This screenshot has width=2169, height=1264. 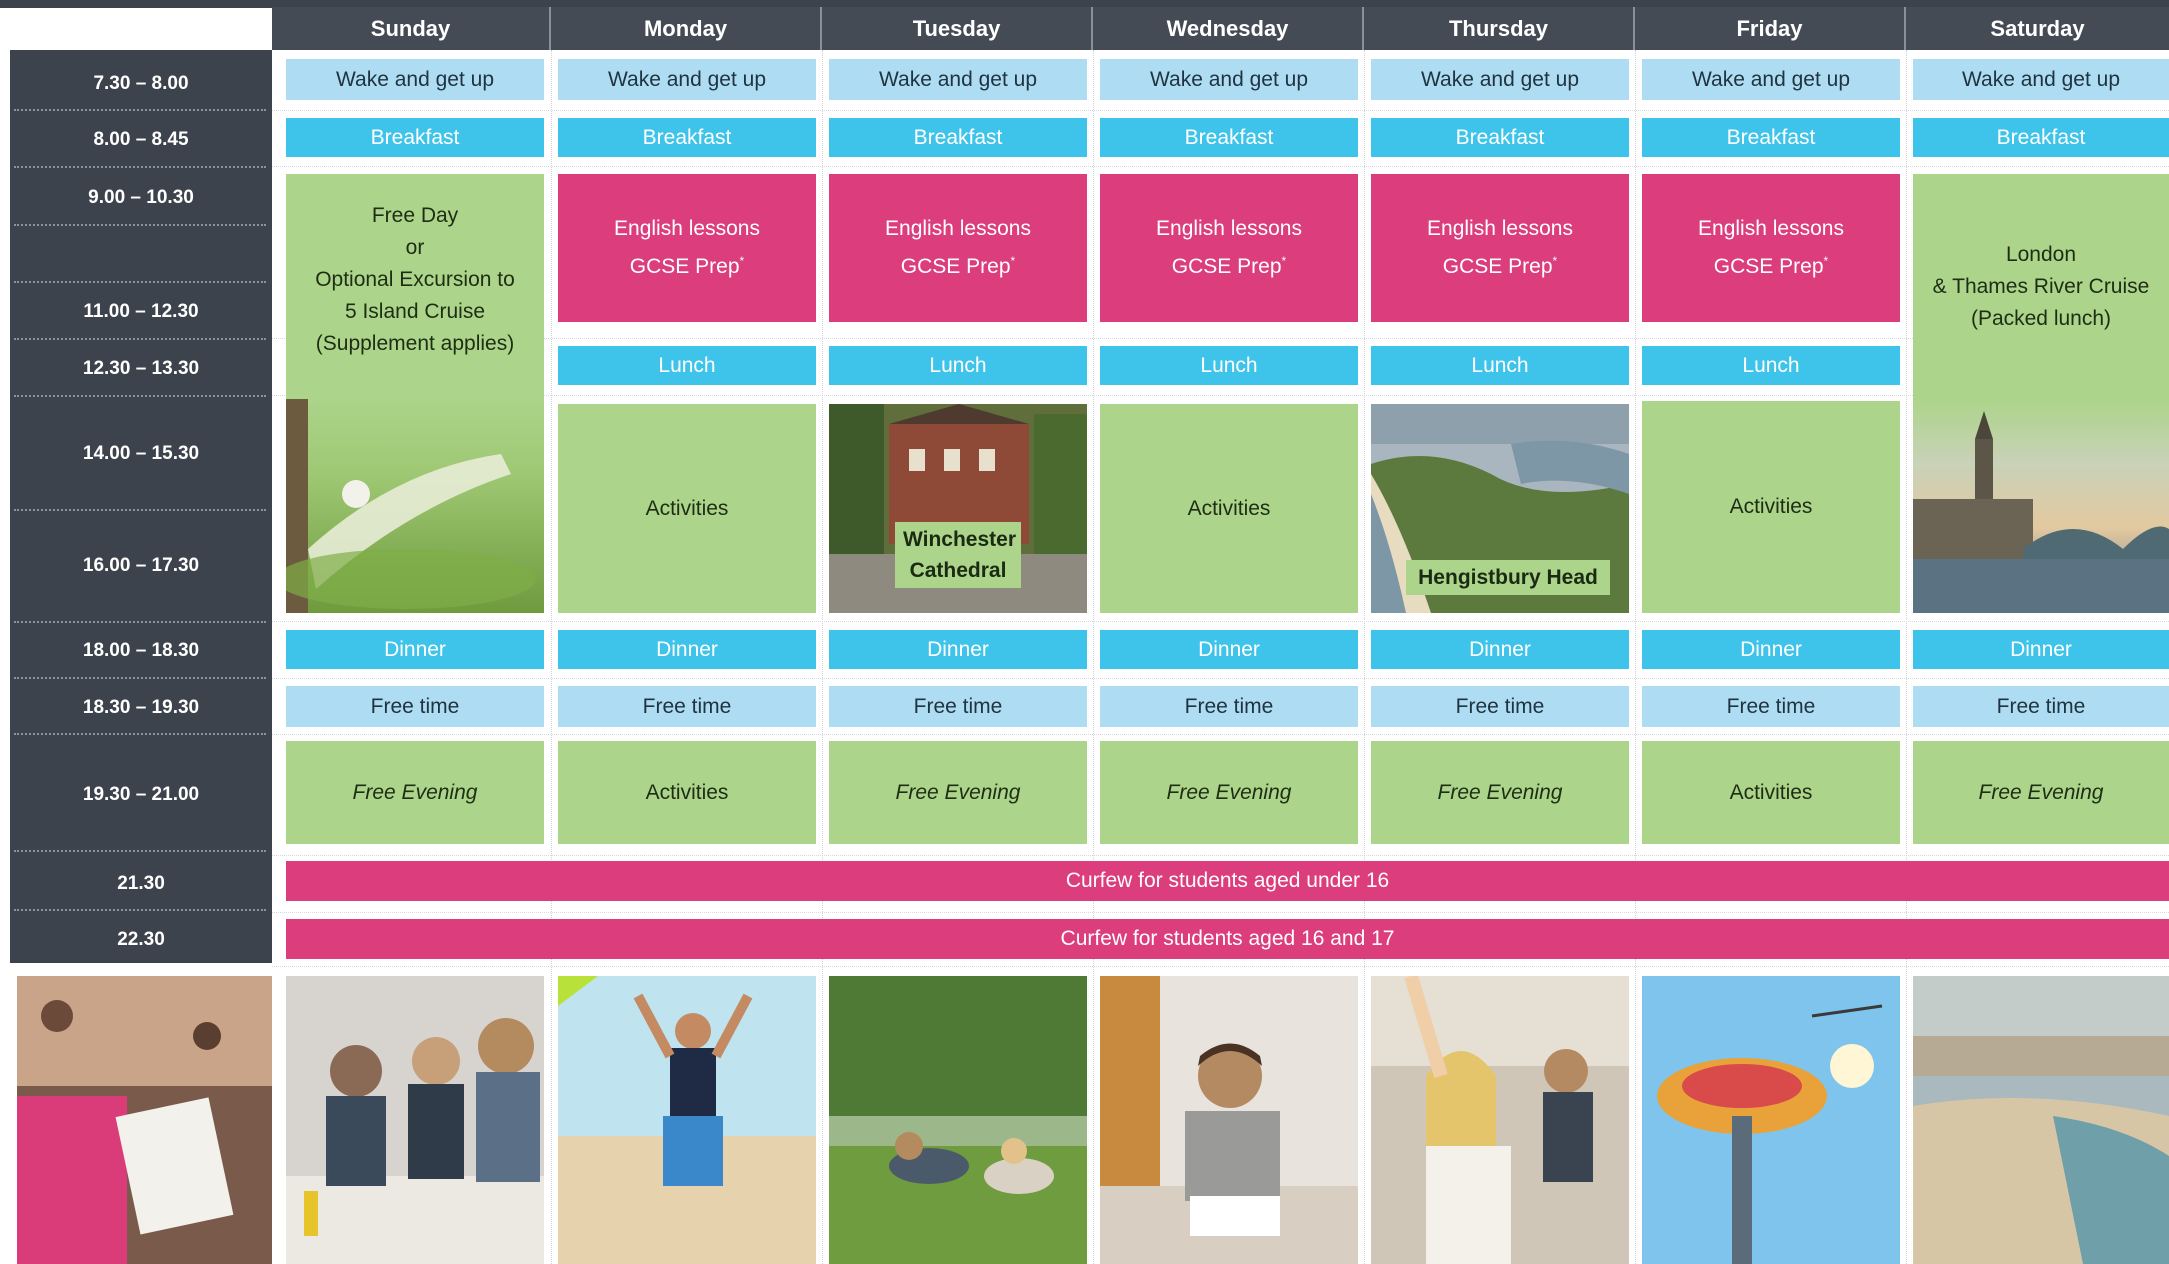 I want to click on students-table-photo, so click(x=415, y=1120).